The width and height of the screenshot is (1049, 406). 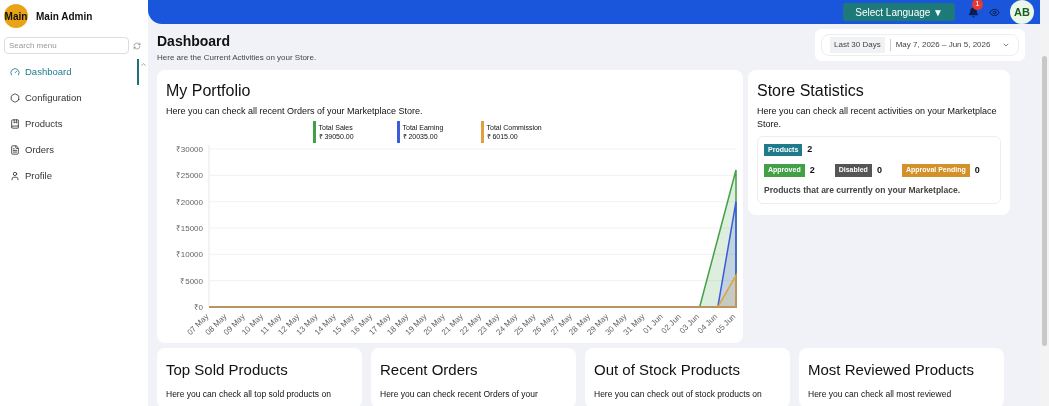 What do you see at coordinates (69, 72) in the screenshot?
I see `menu-item: Dashboard` at bounding box center [69, 72].